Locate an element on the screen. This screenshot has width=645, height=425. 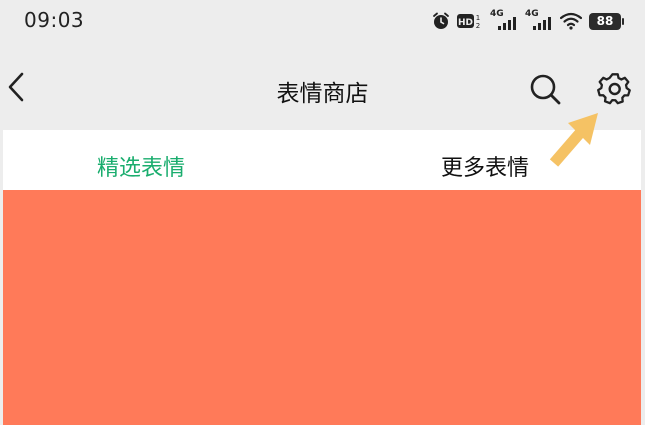
status-bar: 09:03 HD 1 2 4G 4G 88 is located at coordinates (322, 21).